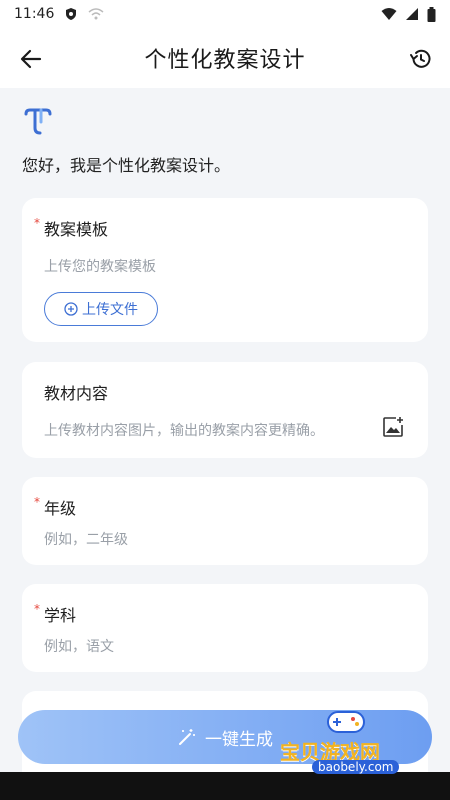 Image resolution: width=450 pixels, height=800 pixels. I want to click on plus-circle-icon, so click(71, 309).